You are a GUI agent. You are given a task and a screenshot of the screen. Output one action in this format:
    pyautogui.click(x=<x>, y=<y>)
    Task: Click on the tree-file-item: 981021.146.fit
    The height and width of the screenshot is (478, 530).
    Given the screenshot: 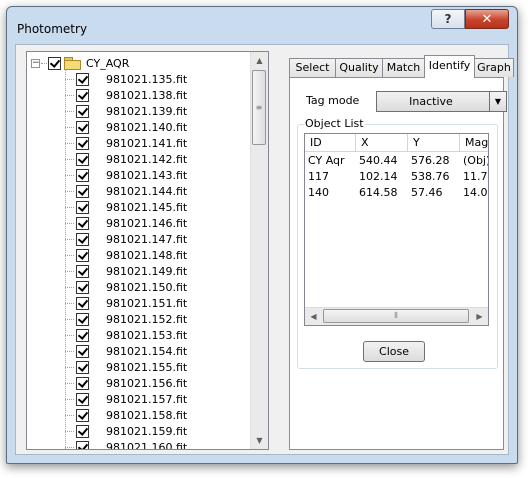 What is the action you would take?
    pyautogui.click(x=126, y=223)
    